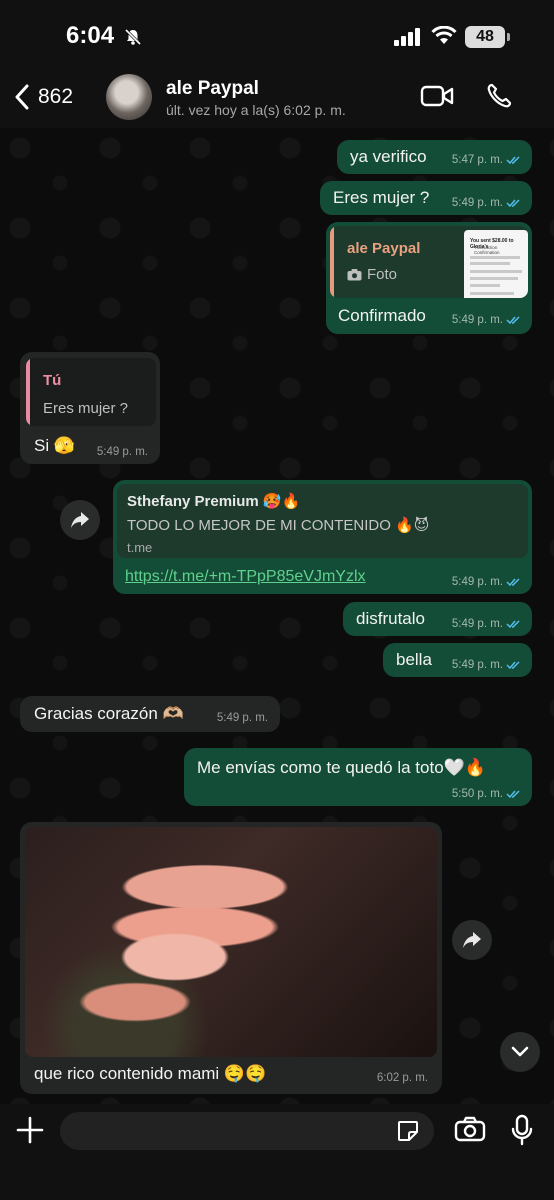 This screenshot has width=554, height=1200. Describe the element at coordinates (508, 37) in the screenshot. I see `battery-tip` at that location.